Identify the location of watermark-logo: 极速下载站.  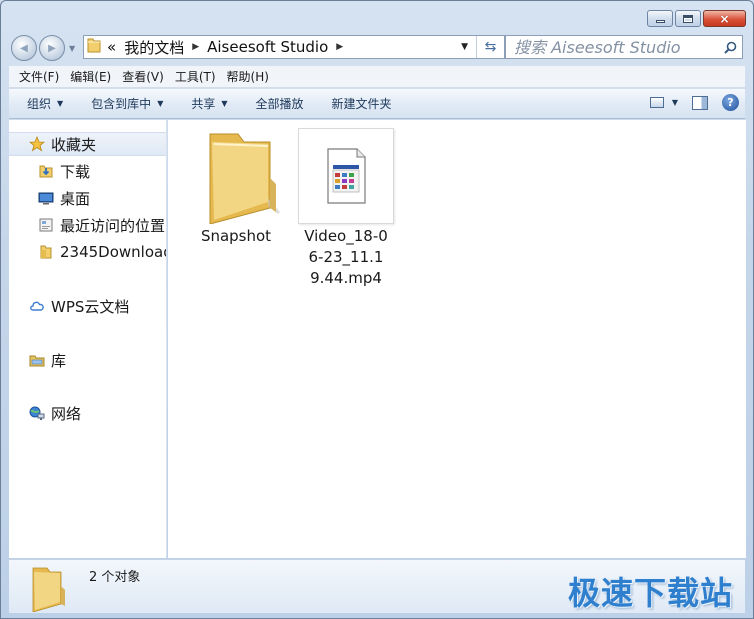
(650, 593).